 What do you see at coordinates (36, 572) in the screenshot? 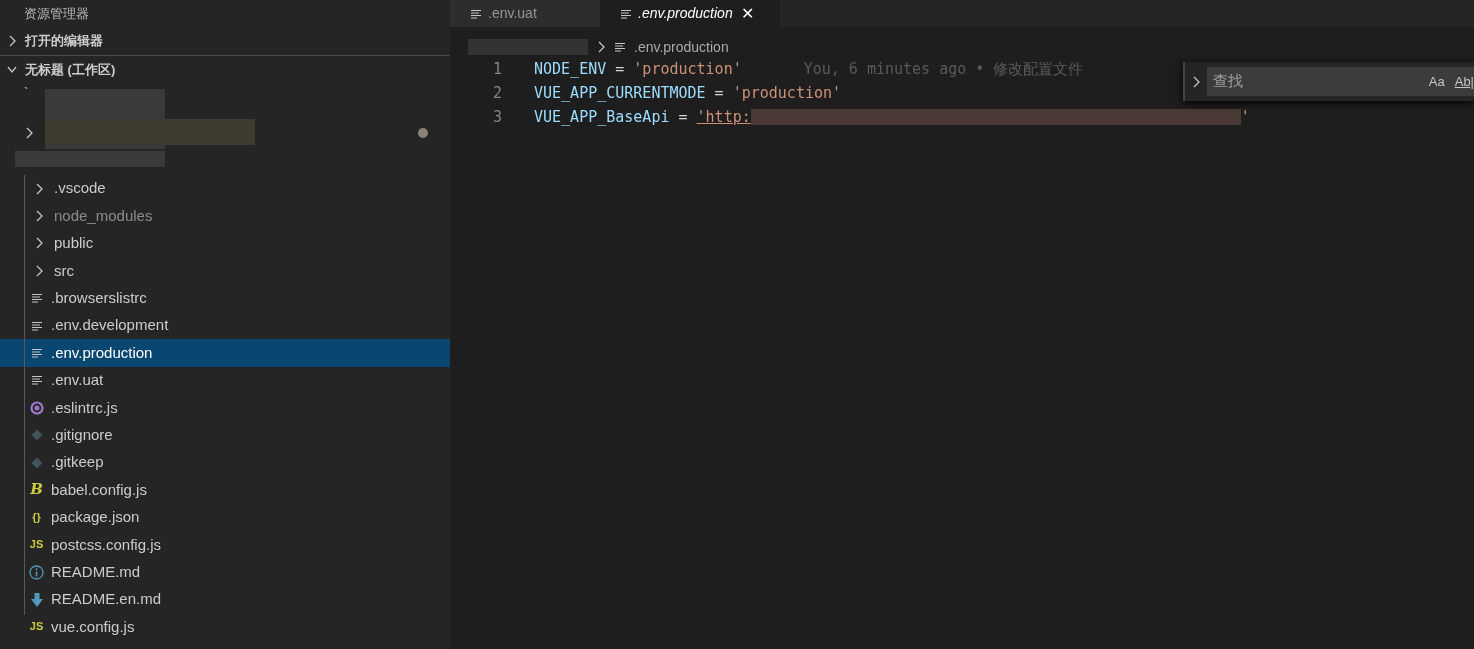
I see `info-icon` at bounding box center [36, 572].